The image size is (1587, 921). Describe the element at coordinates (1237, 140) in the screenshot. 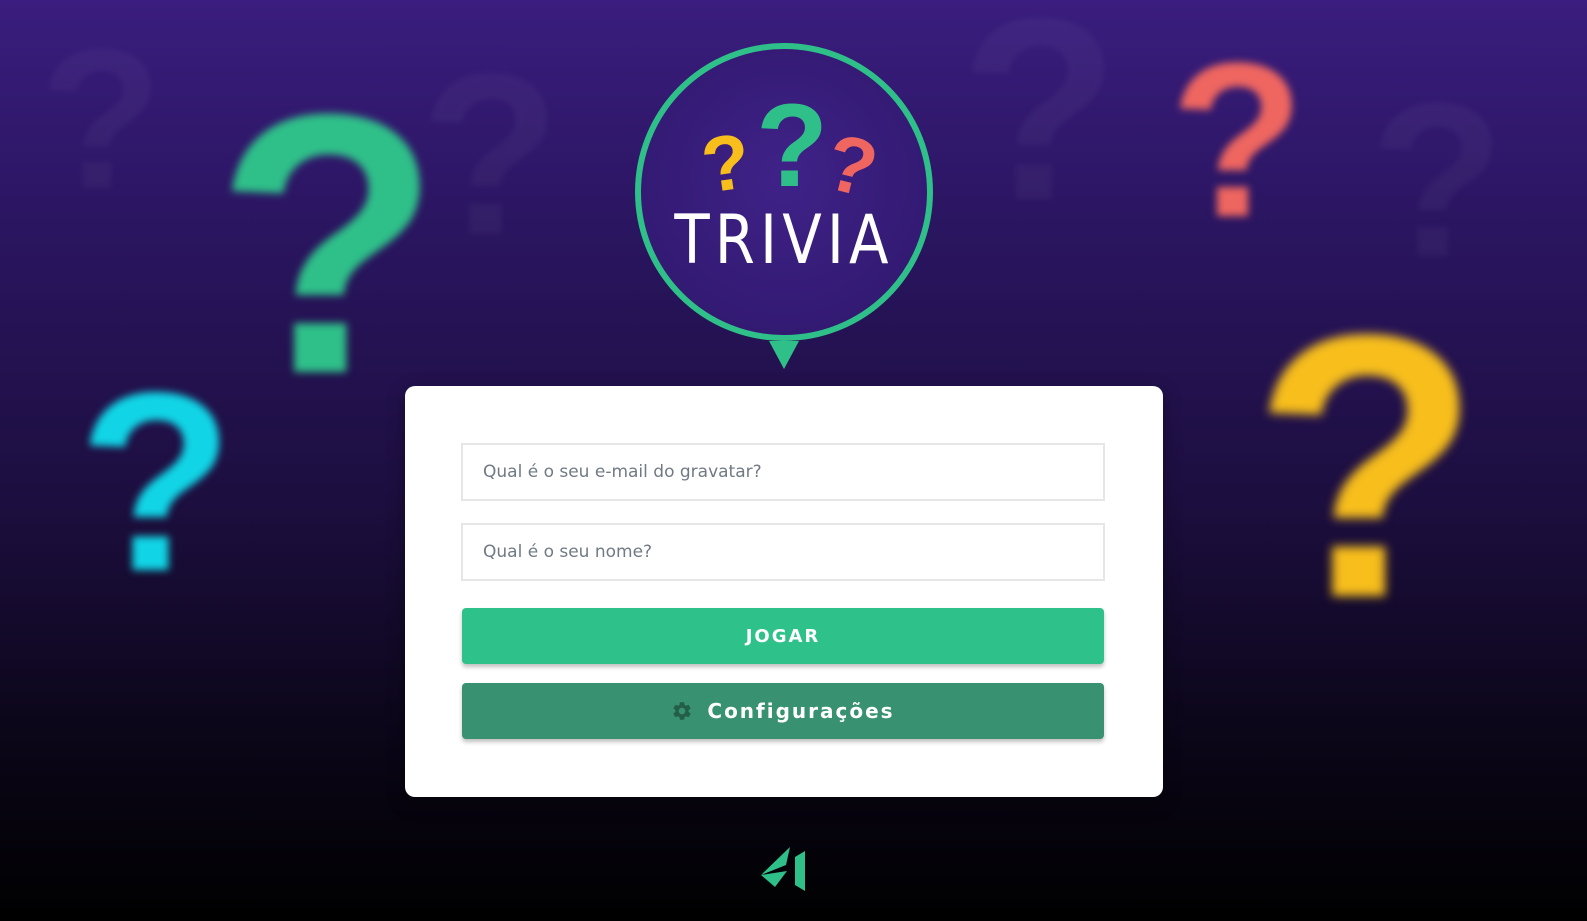

I see `background-question-mark-red: ?` at that location.